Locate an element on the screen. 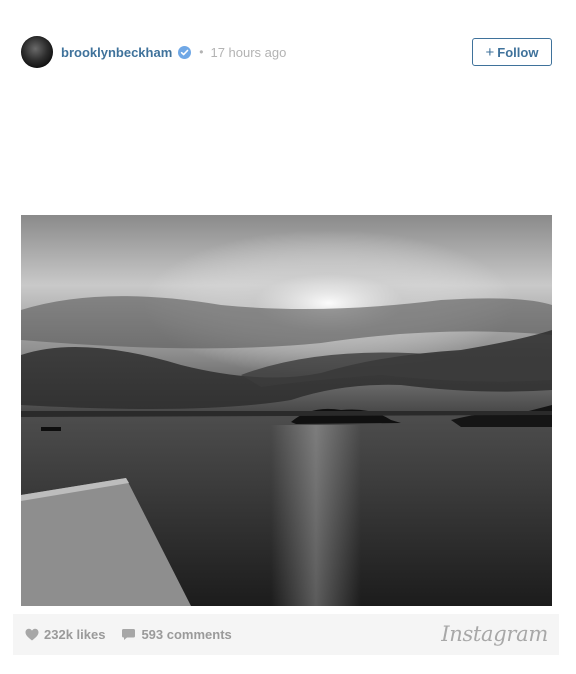 This screenshot has height=674, width=576. follow-button: + Follow is located at coordinates (512, 52).